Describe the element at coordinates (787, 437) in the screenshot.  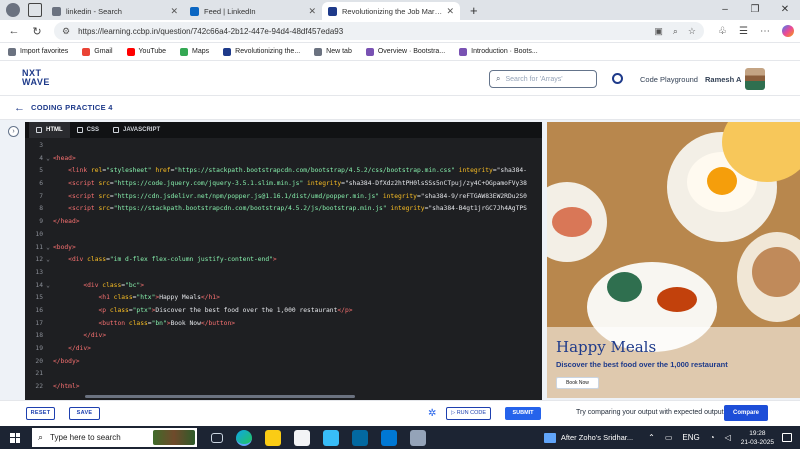
I see `notifications-icon` at that location.